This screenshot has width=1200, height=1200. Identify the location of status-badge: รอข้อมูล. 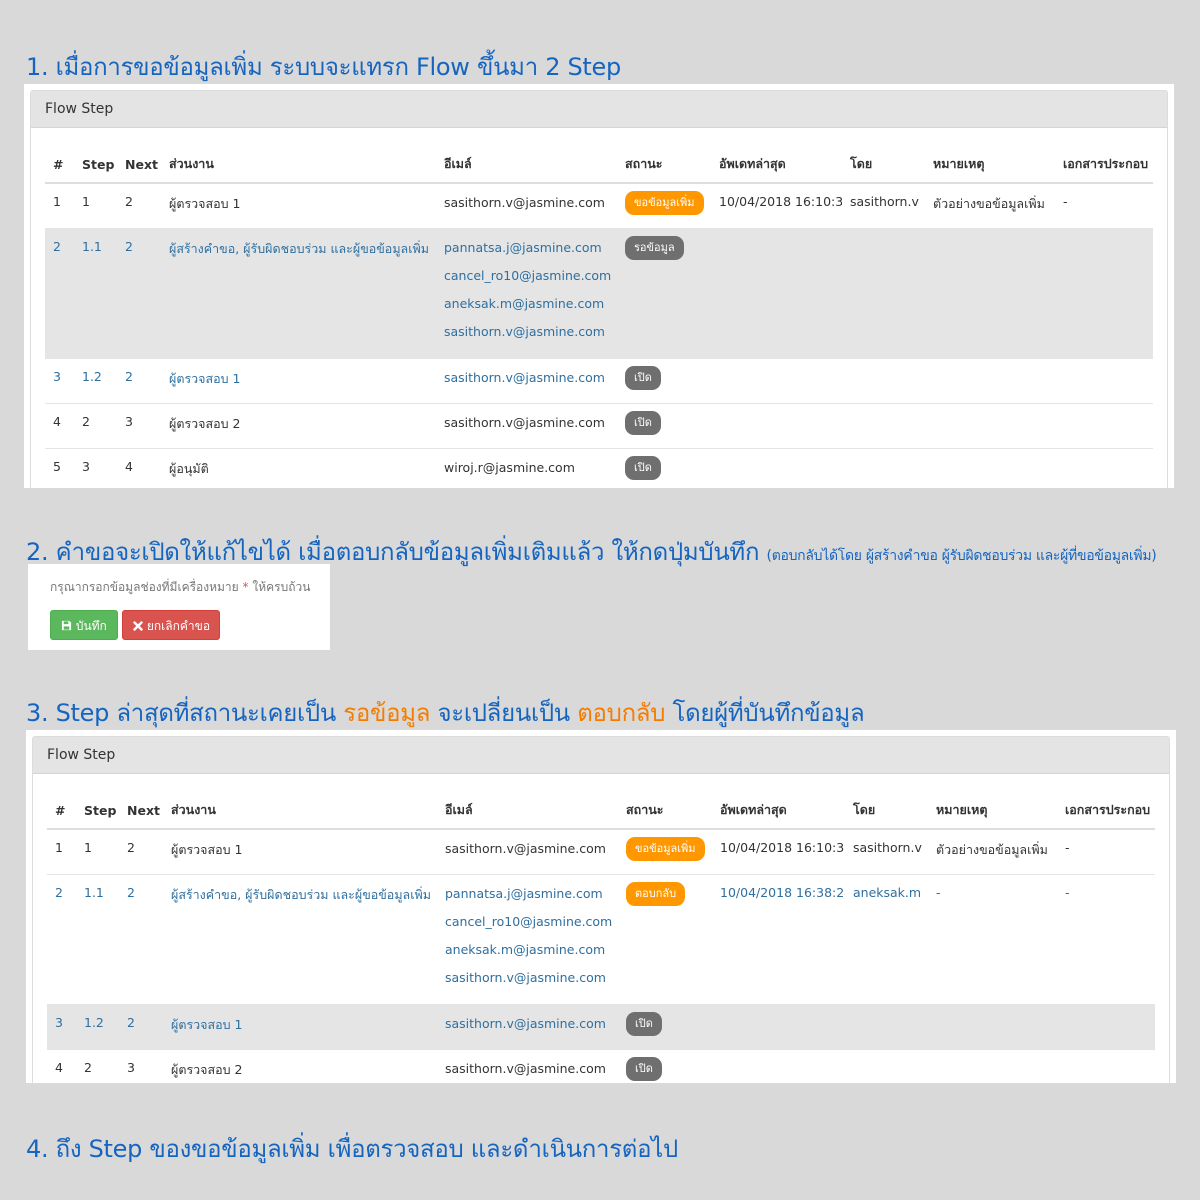
(654, 247).